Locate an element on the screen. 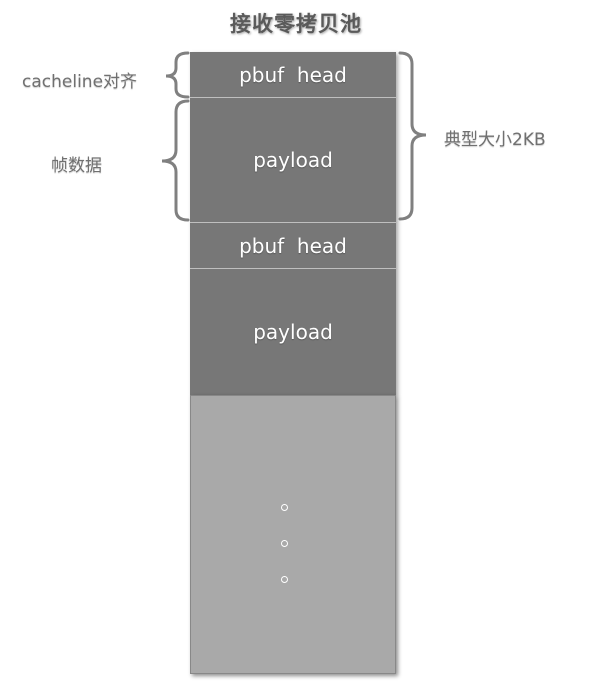 The height and width of the screenshot is (694, 592). cacheline-brace is located at coordinates (177, 75).